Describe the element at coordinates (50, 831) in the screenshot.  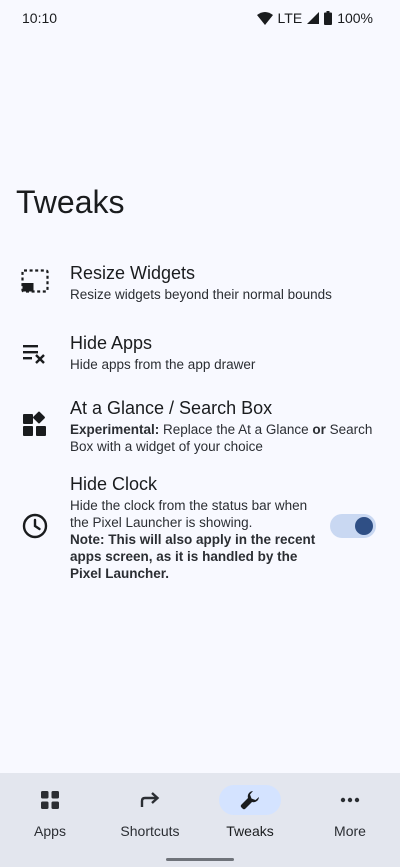
I see `nav-label-apps: Apps` at that location.